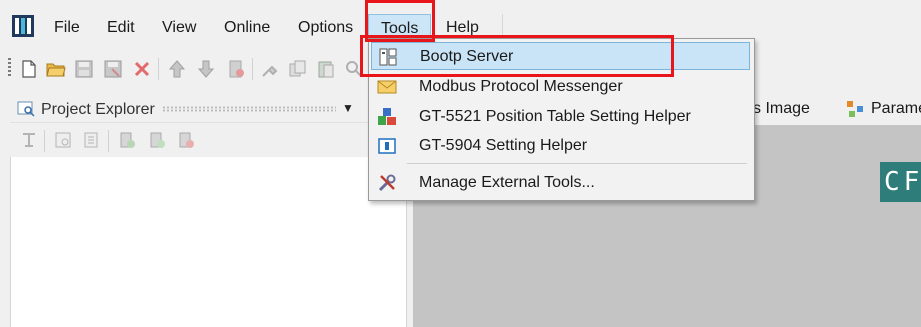 The width and height of the screenshot is (921, 327). I want to click on copy-icon, so click(298, 69).